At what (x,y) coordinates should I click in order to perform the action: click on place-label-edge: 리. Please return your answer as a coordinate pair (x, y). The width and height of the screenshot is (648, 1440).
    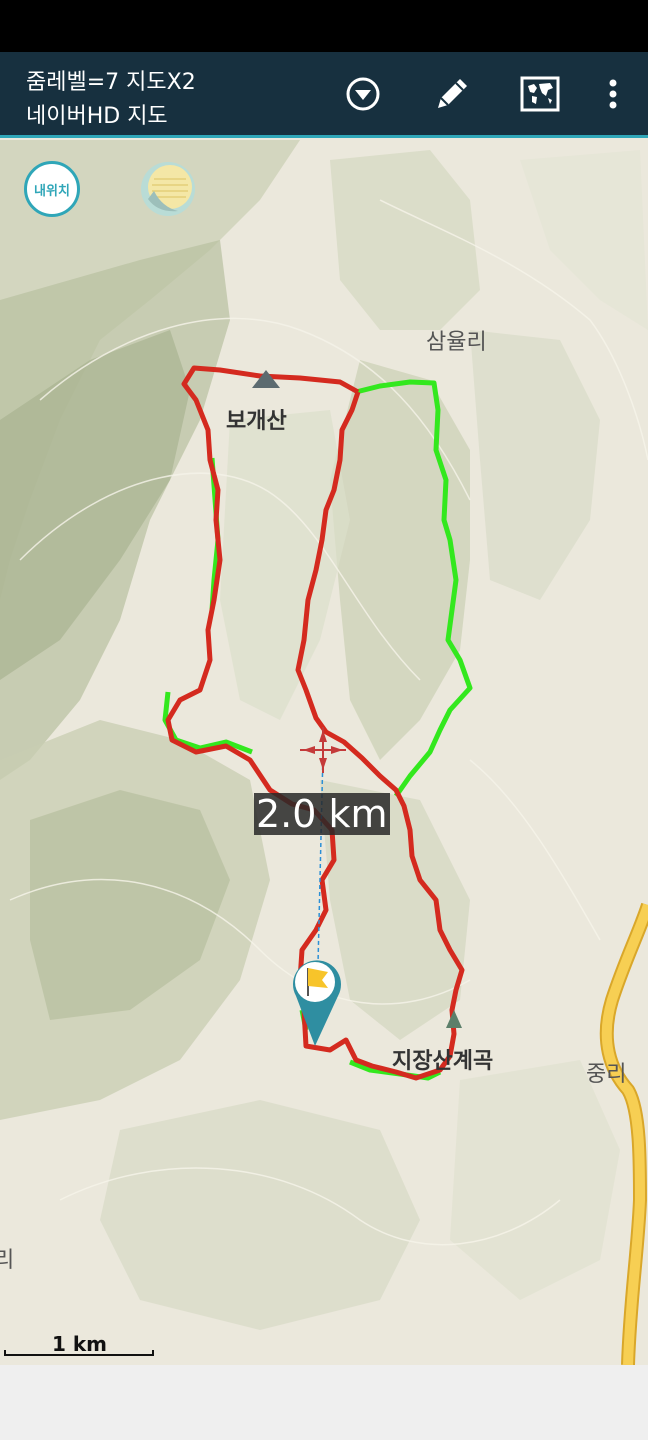
    Looking at the image, I should click on (7, 1260).